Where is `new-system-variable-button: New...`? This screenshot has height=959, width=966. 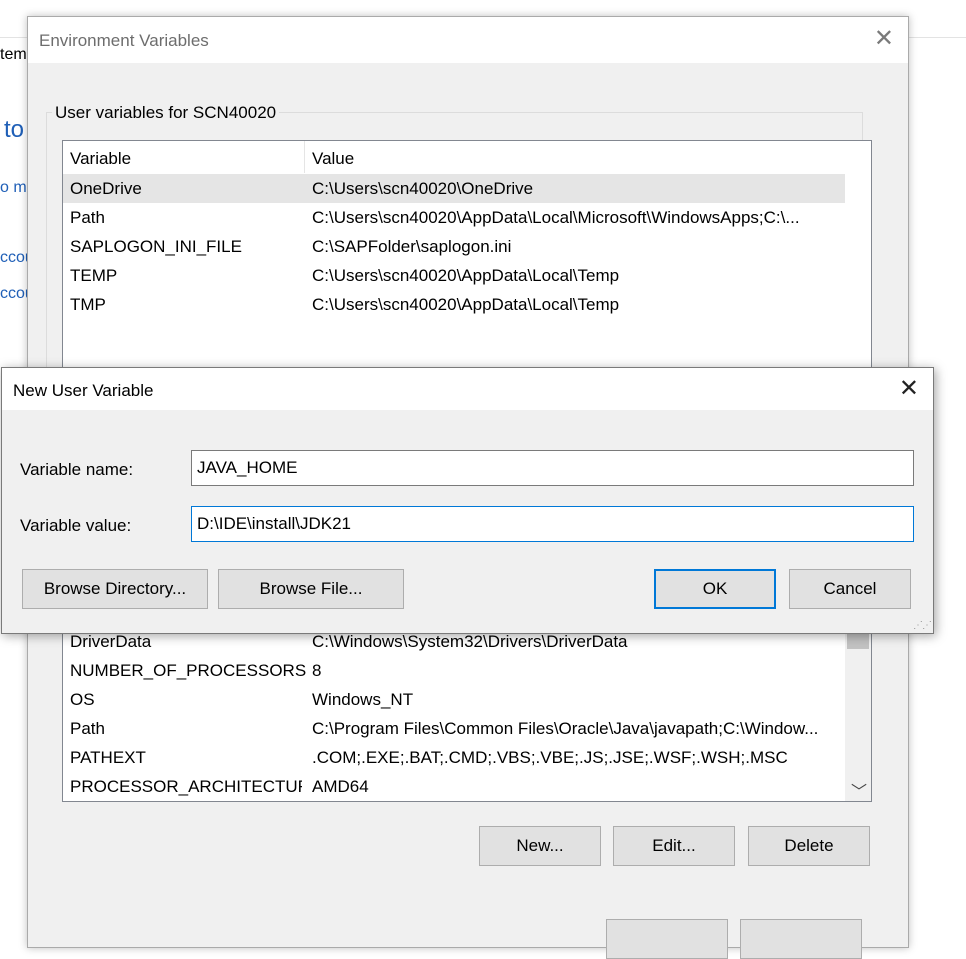
new-system-variable-button: New... is located at coordinates (540, 846).